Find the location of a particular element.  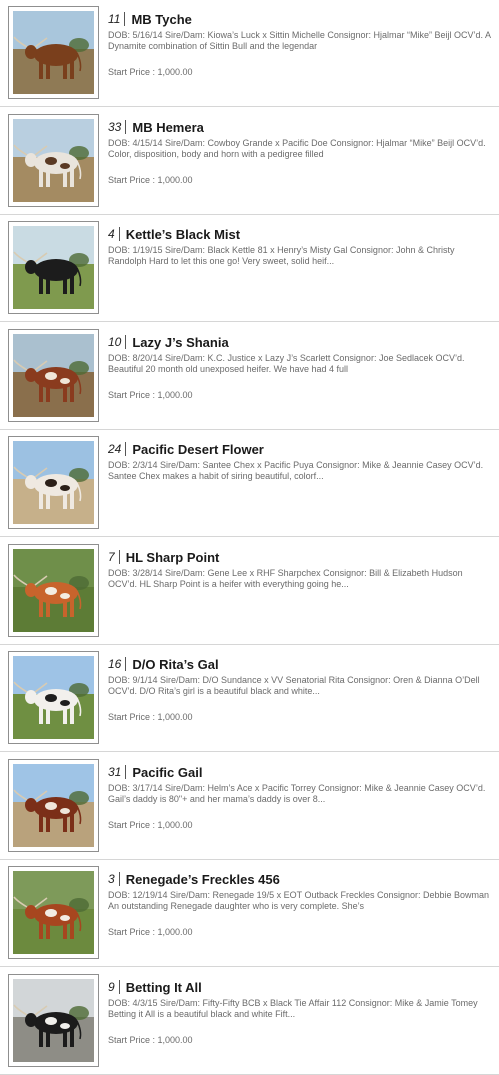

lot-number: 10 is located at coordinates (115, 342).